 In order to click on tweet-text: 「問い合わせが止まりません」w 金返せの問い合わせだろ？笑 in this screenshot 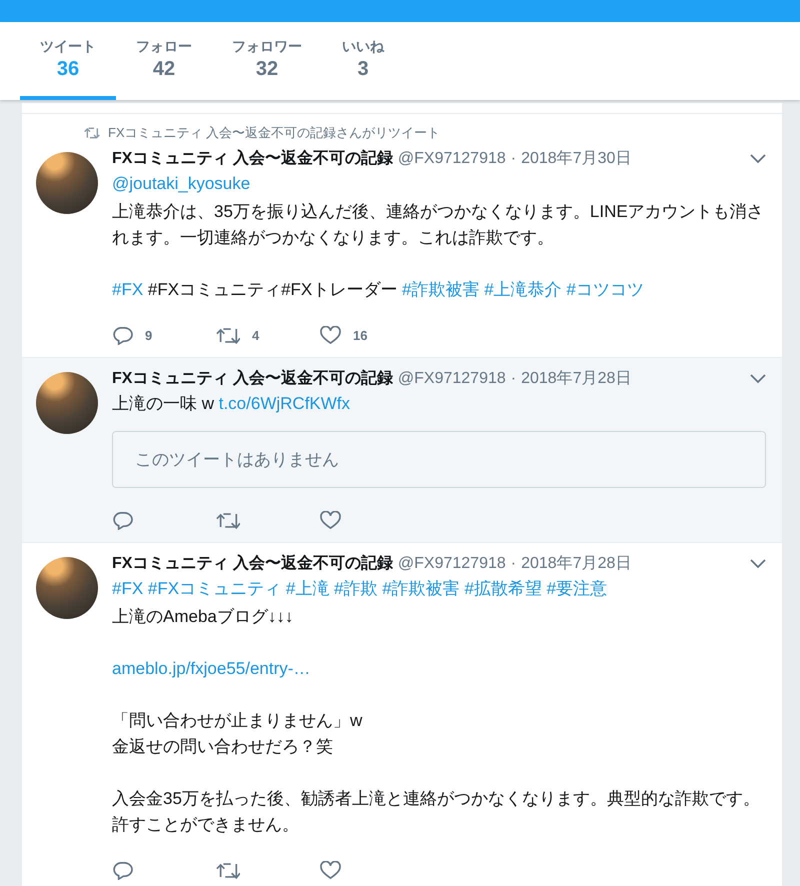, I will do `click(238, 734)`.